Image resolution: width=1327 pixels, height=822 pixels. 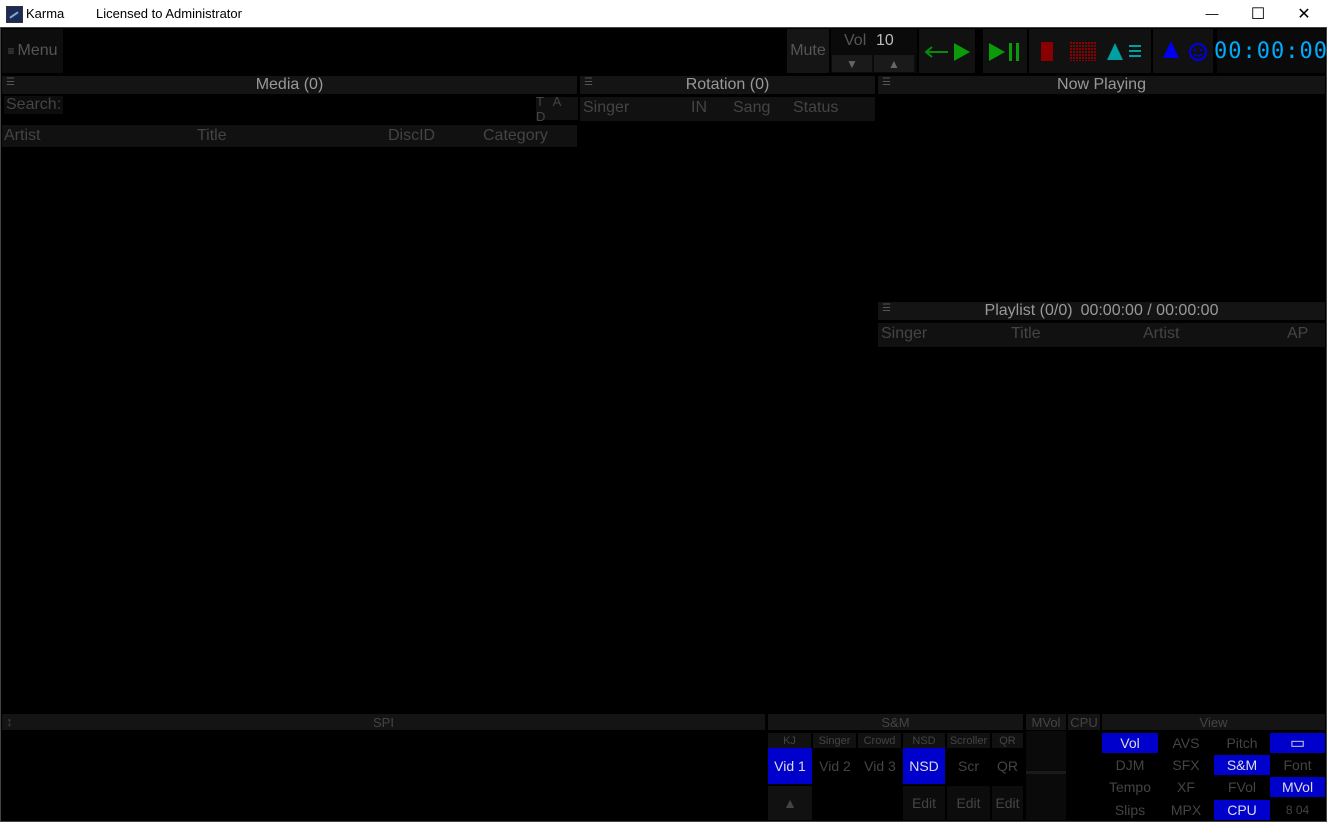 What do you see at coordinates (1007, 766) in the screenshot?
I see `qr-button: QR` at bounding box center [1007, 766].